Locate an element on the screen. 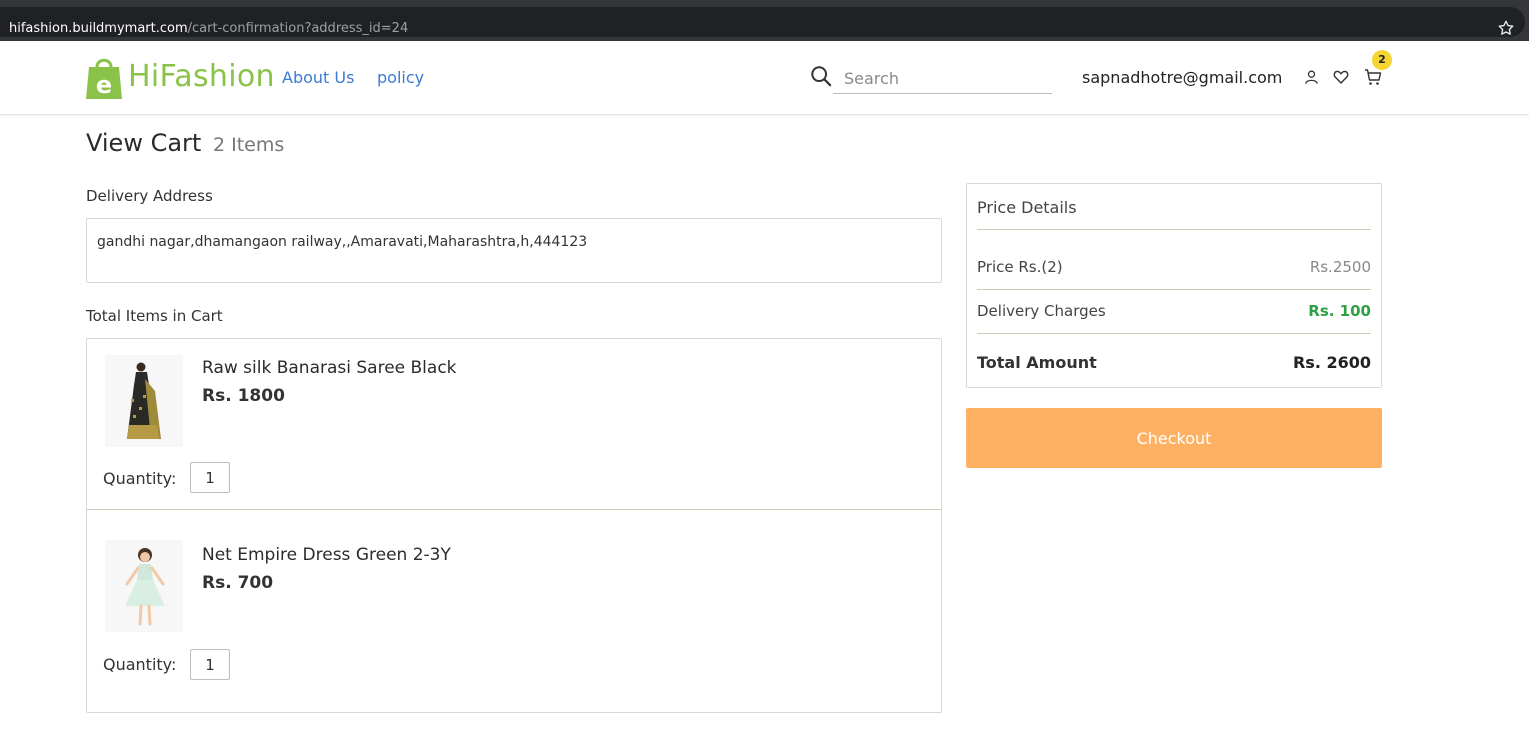 This screenshot has width=1529, height=729. price-value: Rs.2500 is located at coordinates (1340, 267).